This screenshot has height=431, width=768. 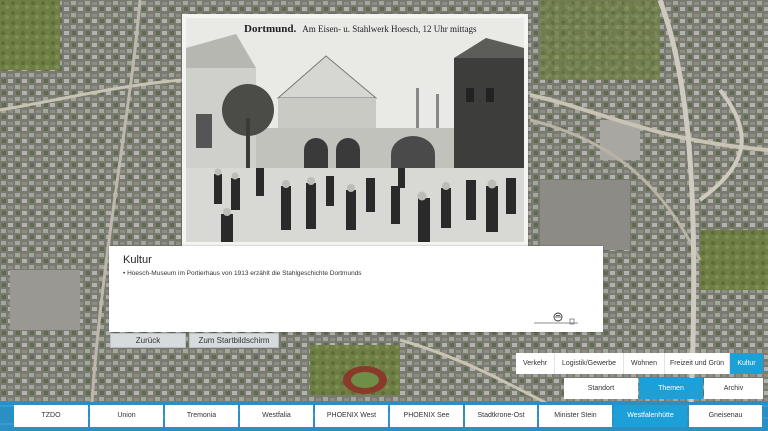 I want to click on category-freizeit-gruen: Freizeit und Grün, so click(x=697, y=363).